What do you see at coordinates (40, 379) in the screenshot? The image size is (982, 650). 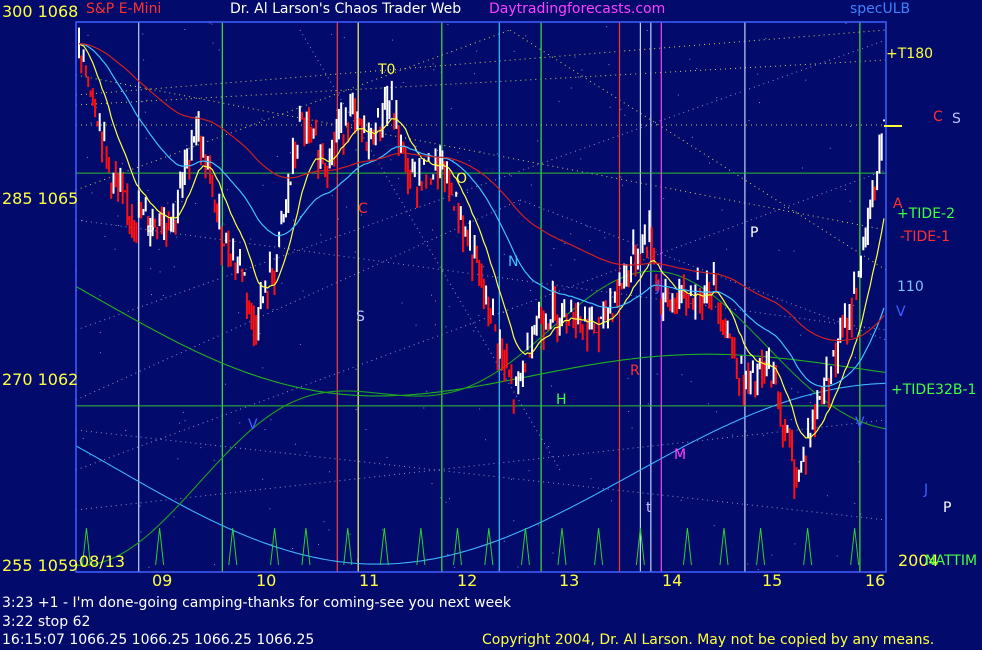 I see `y-tick-label: 270 1062` at bounding box center [40, 379].